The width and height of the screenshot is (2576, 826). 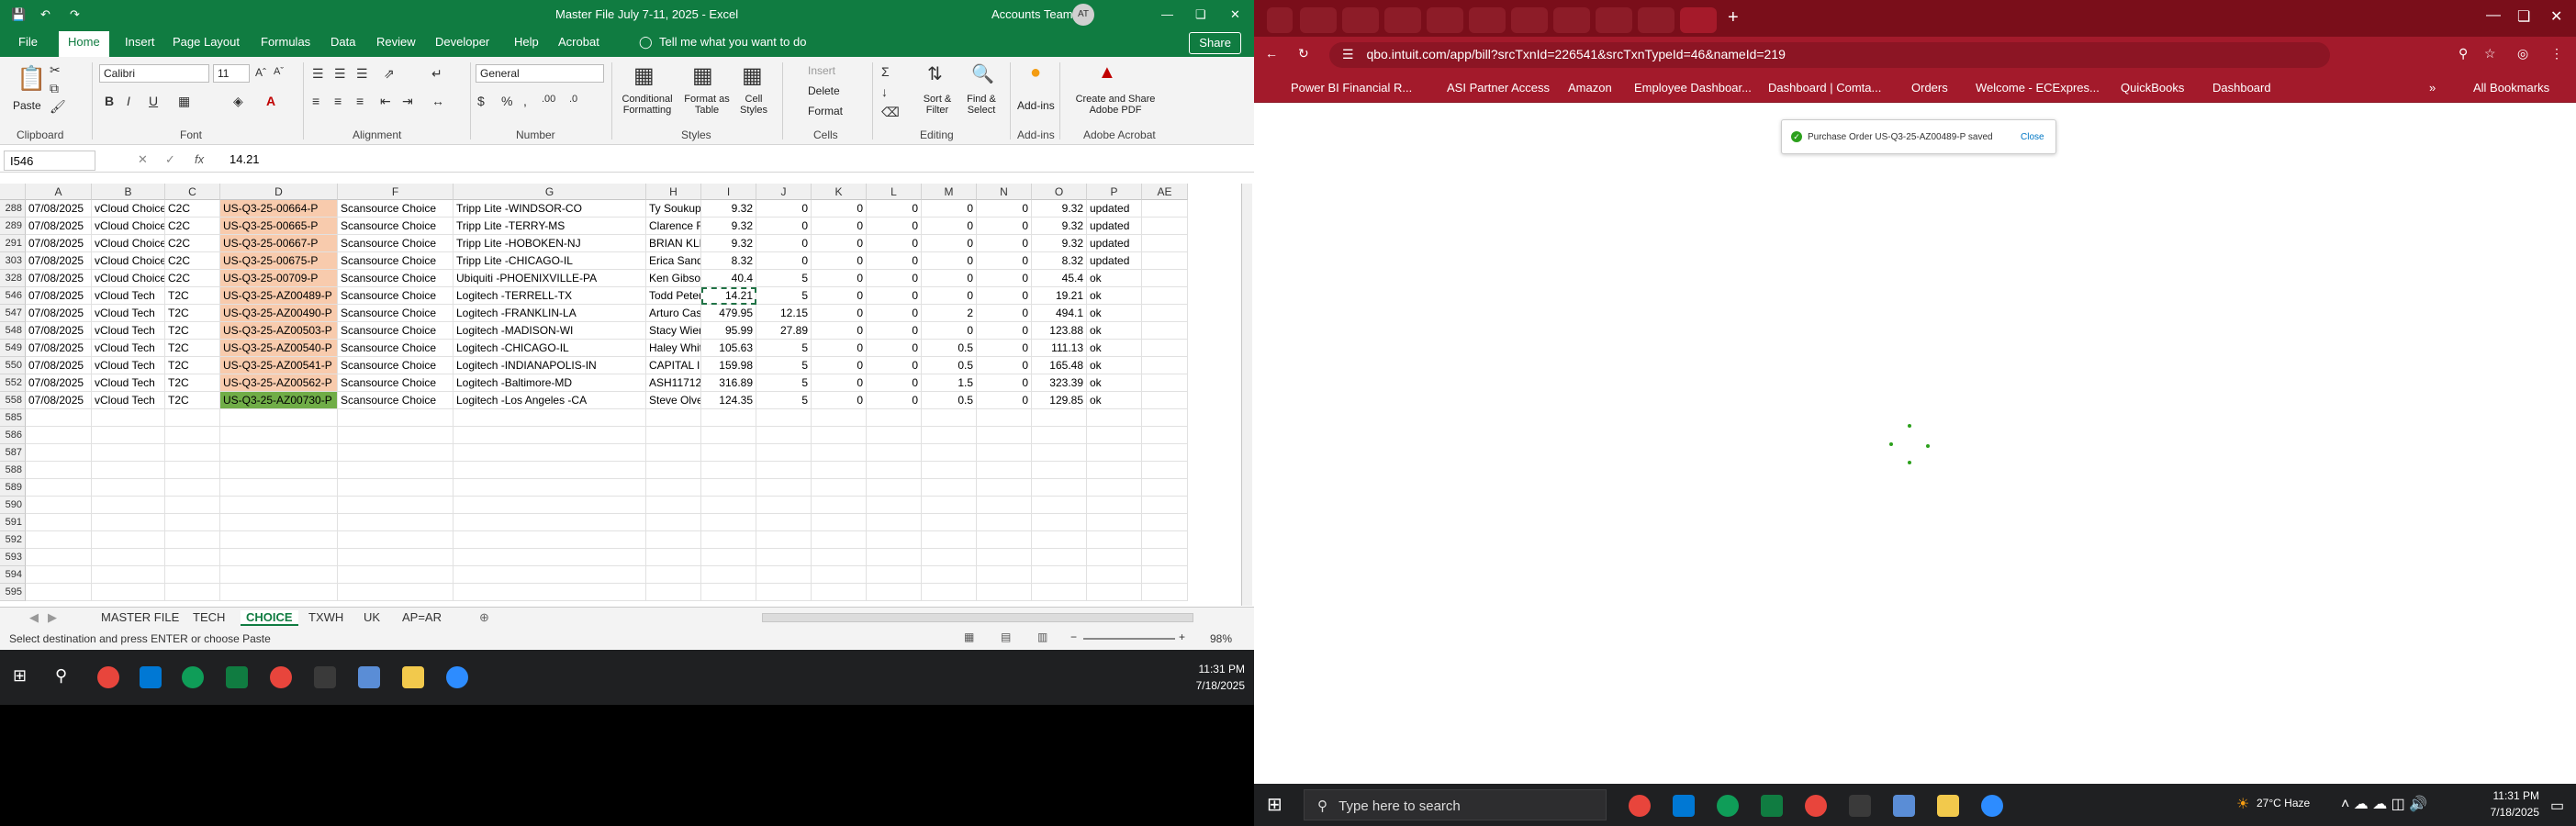 What do you see at coordinates (937, 105) in the screenshot?
I see `sort-filter-button: Sort & Filter` at bounding box center [937, 105].